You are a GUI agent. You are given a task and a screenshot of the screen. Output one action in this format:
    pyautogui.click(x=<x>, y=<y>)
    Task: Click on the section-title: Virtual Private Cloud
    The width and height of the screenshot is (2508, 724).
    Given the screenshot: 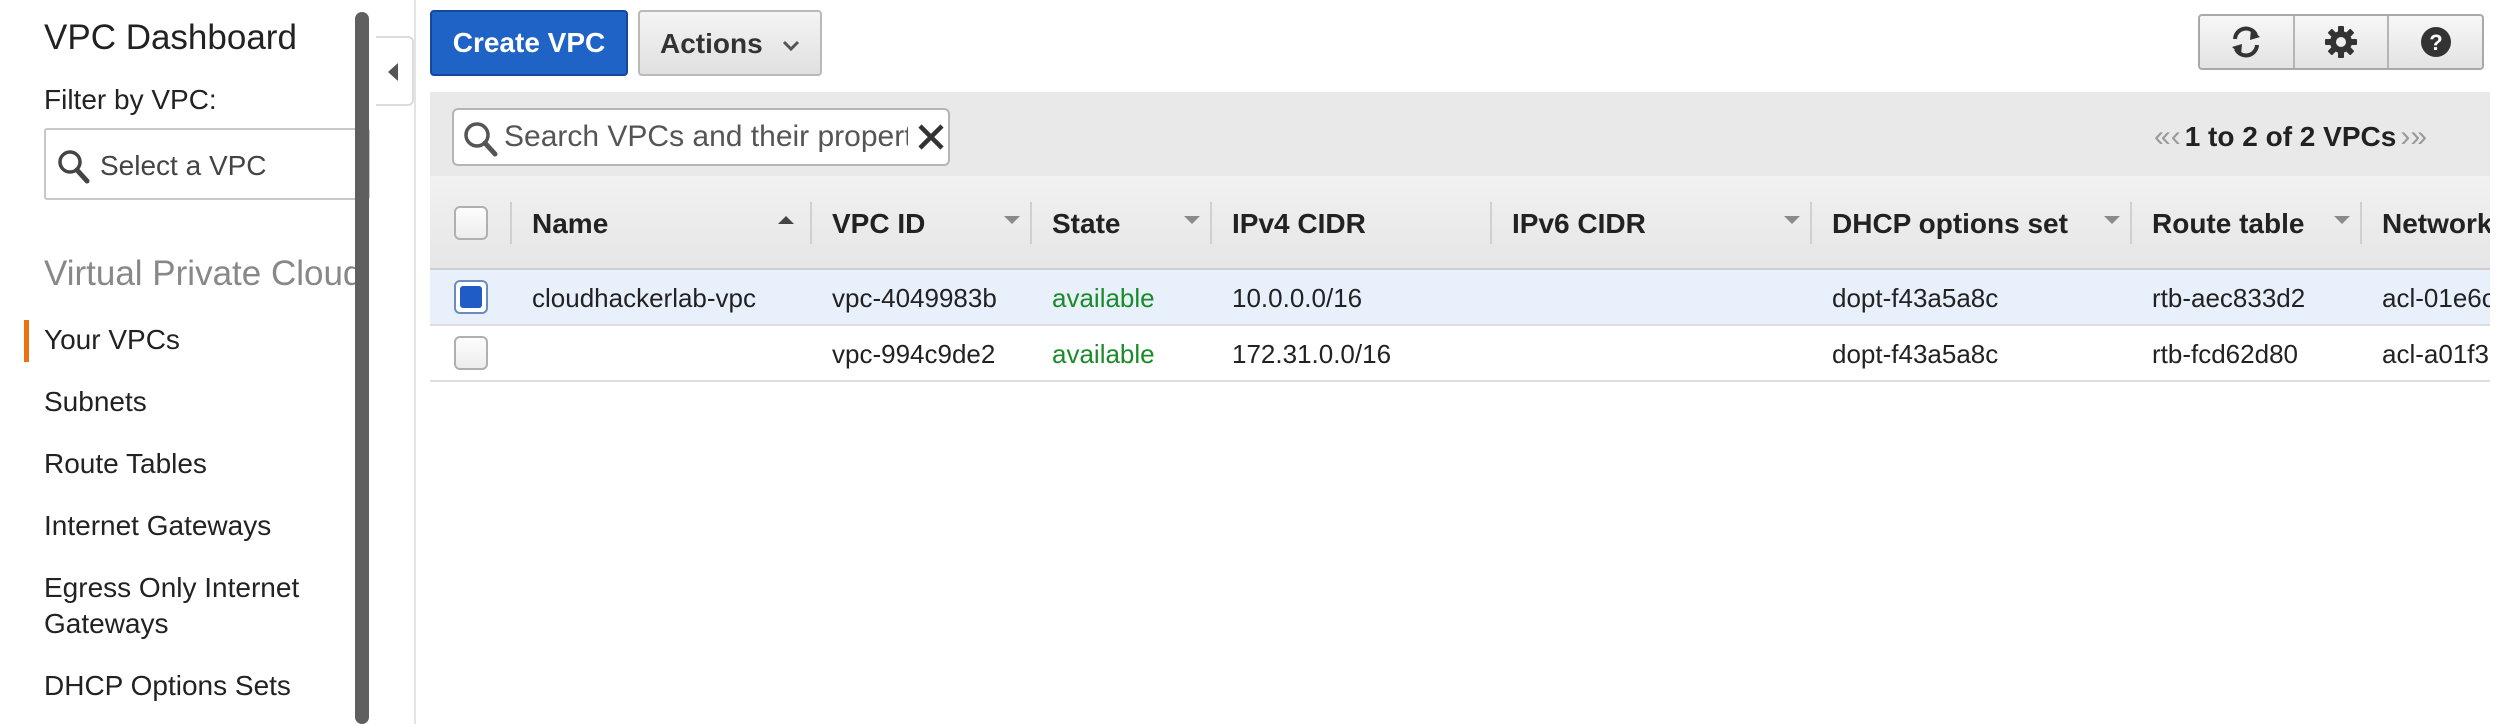 What is the action you would take?
    pyautogui.click(x=203, y=273)
    